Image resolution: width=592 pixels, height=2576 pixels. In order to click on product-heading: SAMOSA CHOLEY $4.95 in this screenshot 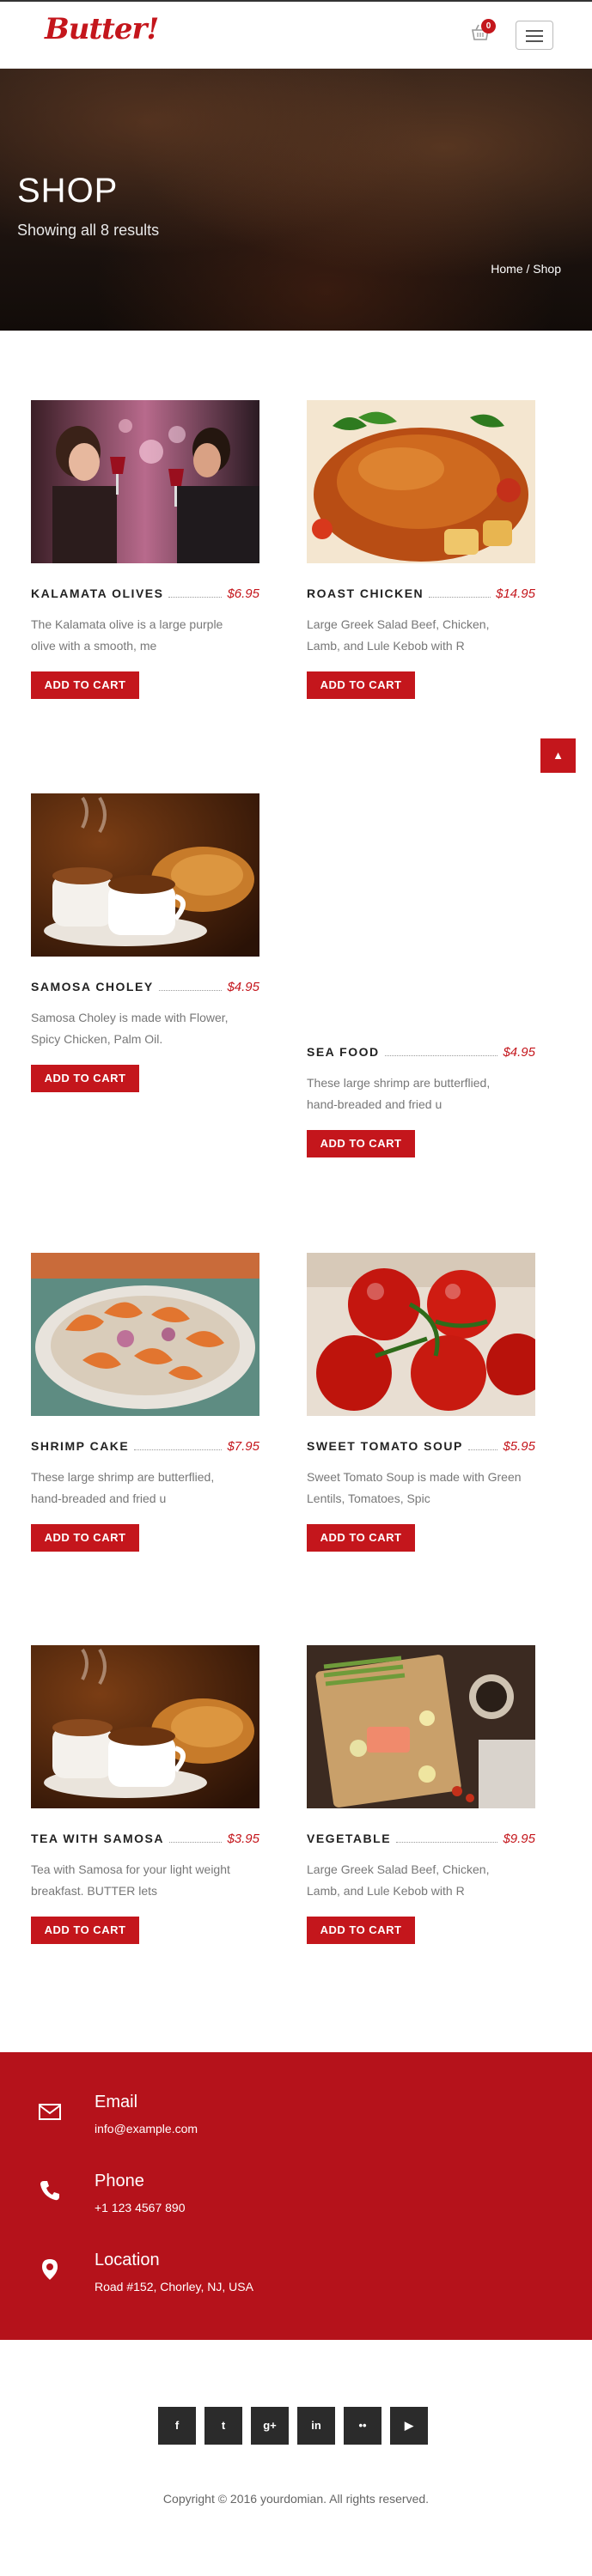, I will do `click(145, 988)`.